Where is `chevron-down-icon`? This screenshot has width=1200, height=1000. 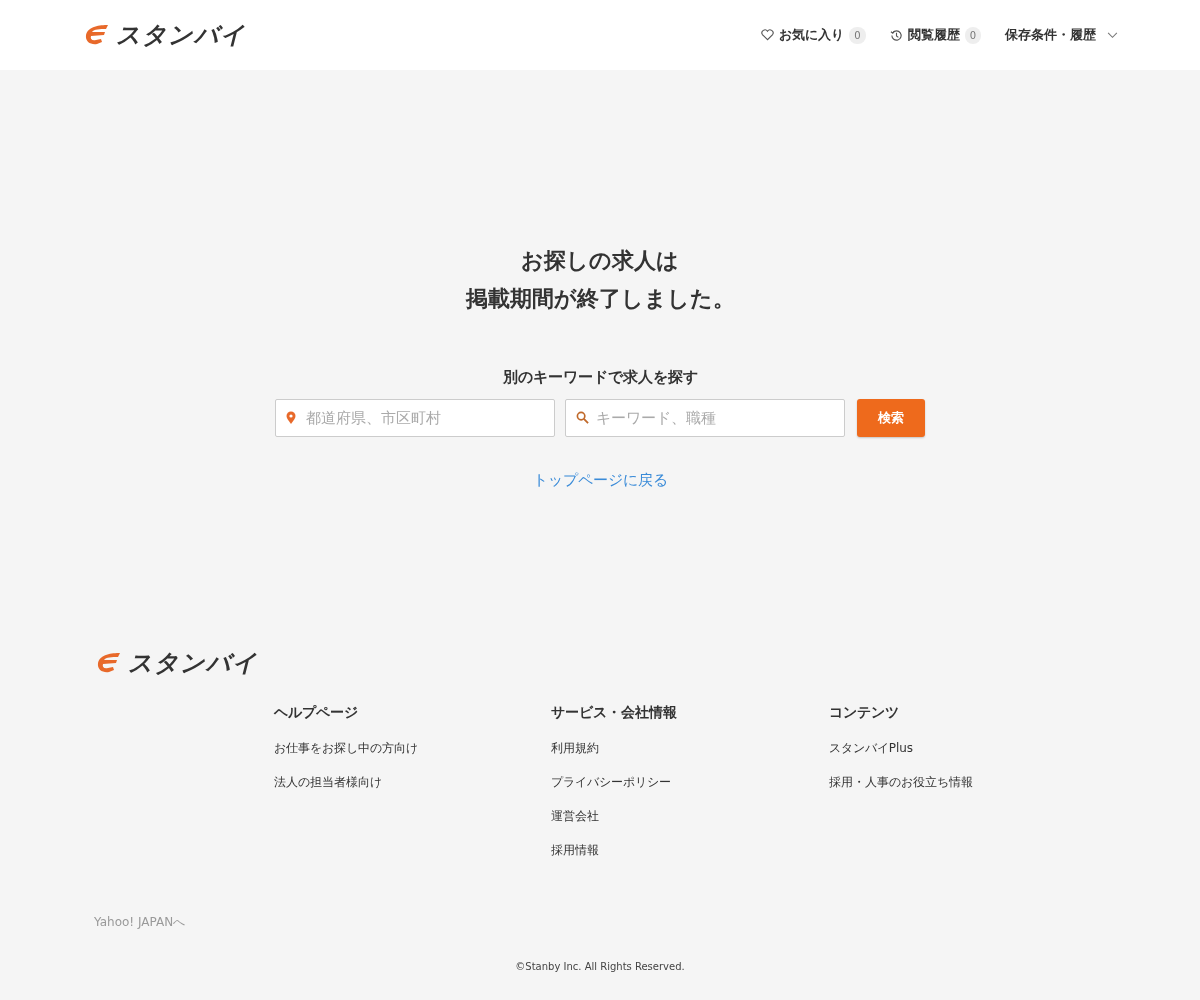
chevron-down-icon is located at coordinates (1112, 35).